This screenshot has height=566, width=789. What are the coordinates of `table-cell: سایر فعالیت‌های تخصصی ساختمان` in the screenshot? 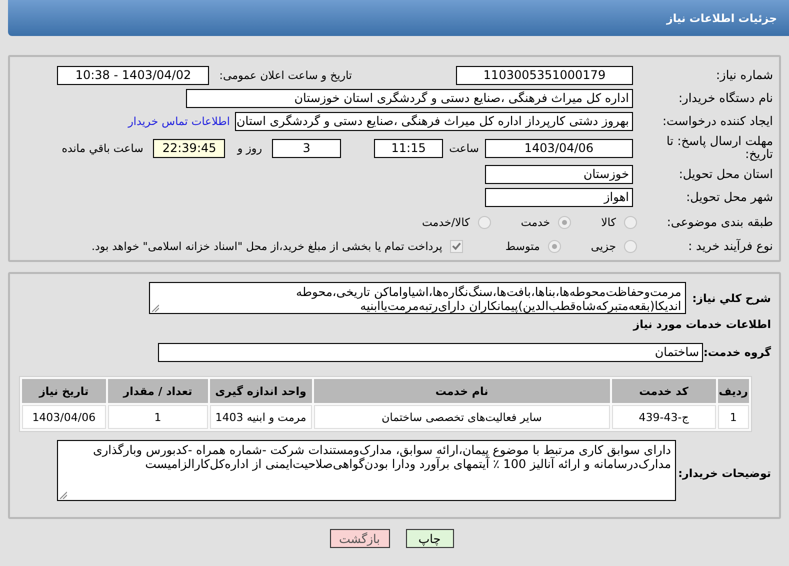 It's located at (462, 417).